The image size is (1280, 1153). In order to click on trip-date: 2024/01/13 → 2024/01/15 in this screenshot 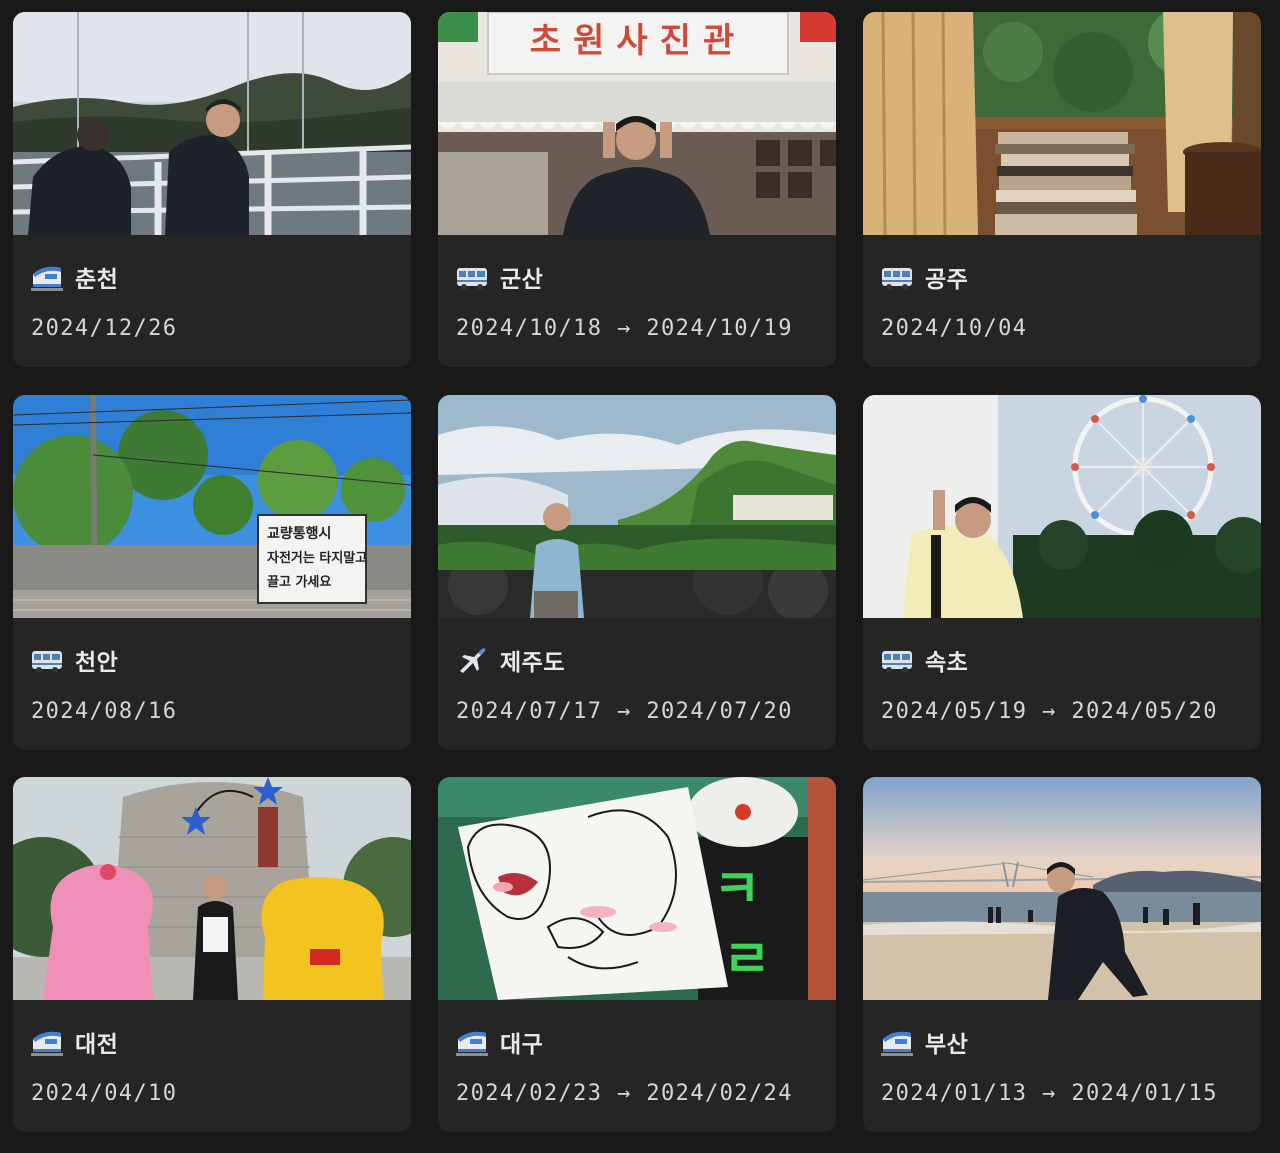, I will do `click(1049, 1093)`.